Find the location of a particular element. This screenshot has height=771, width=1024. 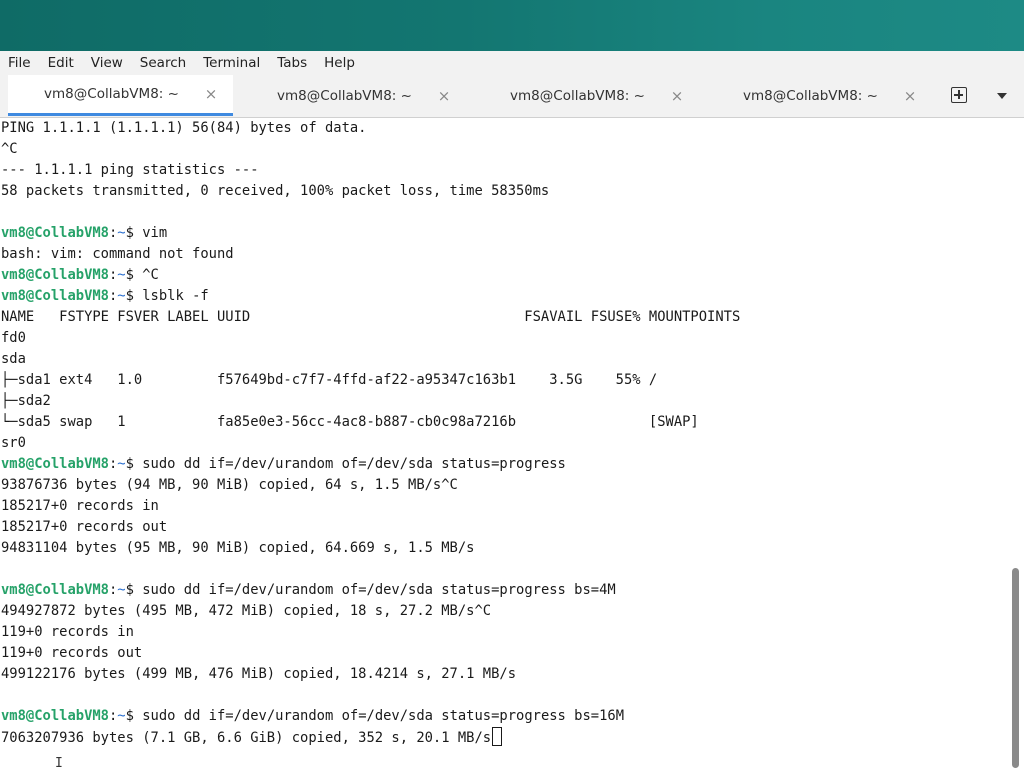

output-line: sr0 is located at coordinates (13, 443).